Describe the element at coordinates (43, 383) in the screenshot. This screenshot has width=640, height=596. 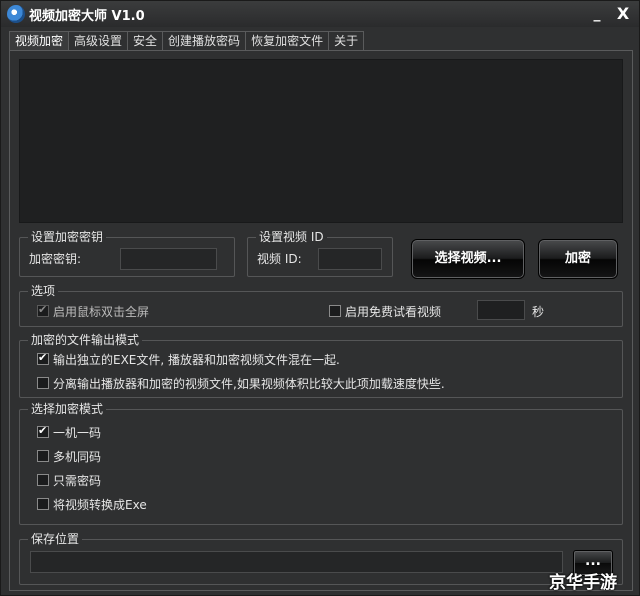
I see `output-separate-checkbox` at that location.